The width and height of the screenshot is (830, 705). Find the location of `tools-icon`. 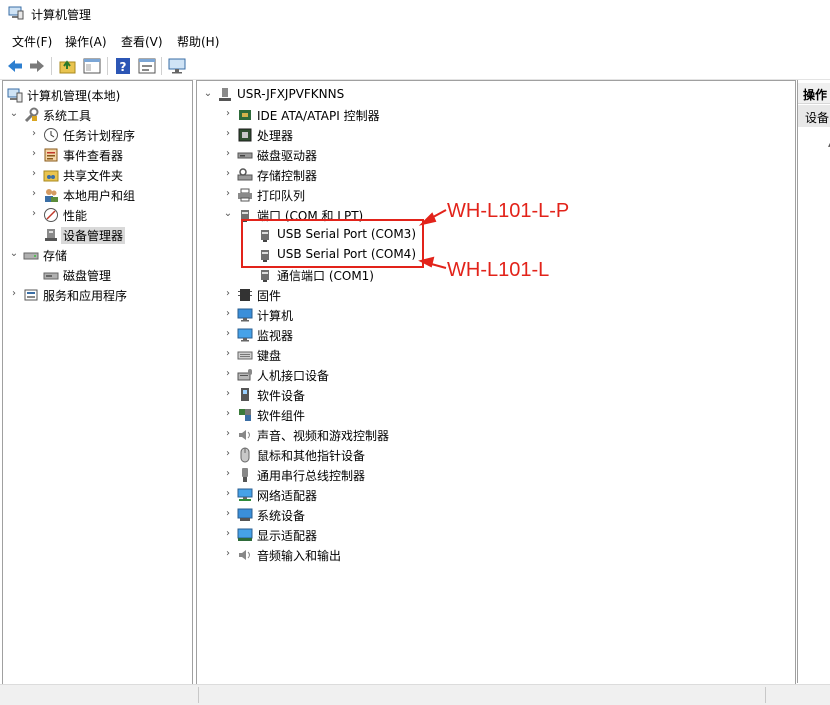

tools-icon is located at coordinates (31, 115).